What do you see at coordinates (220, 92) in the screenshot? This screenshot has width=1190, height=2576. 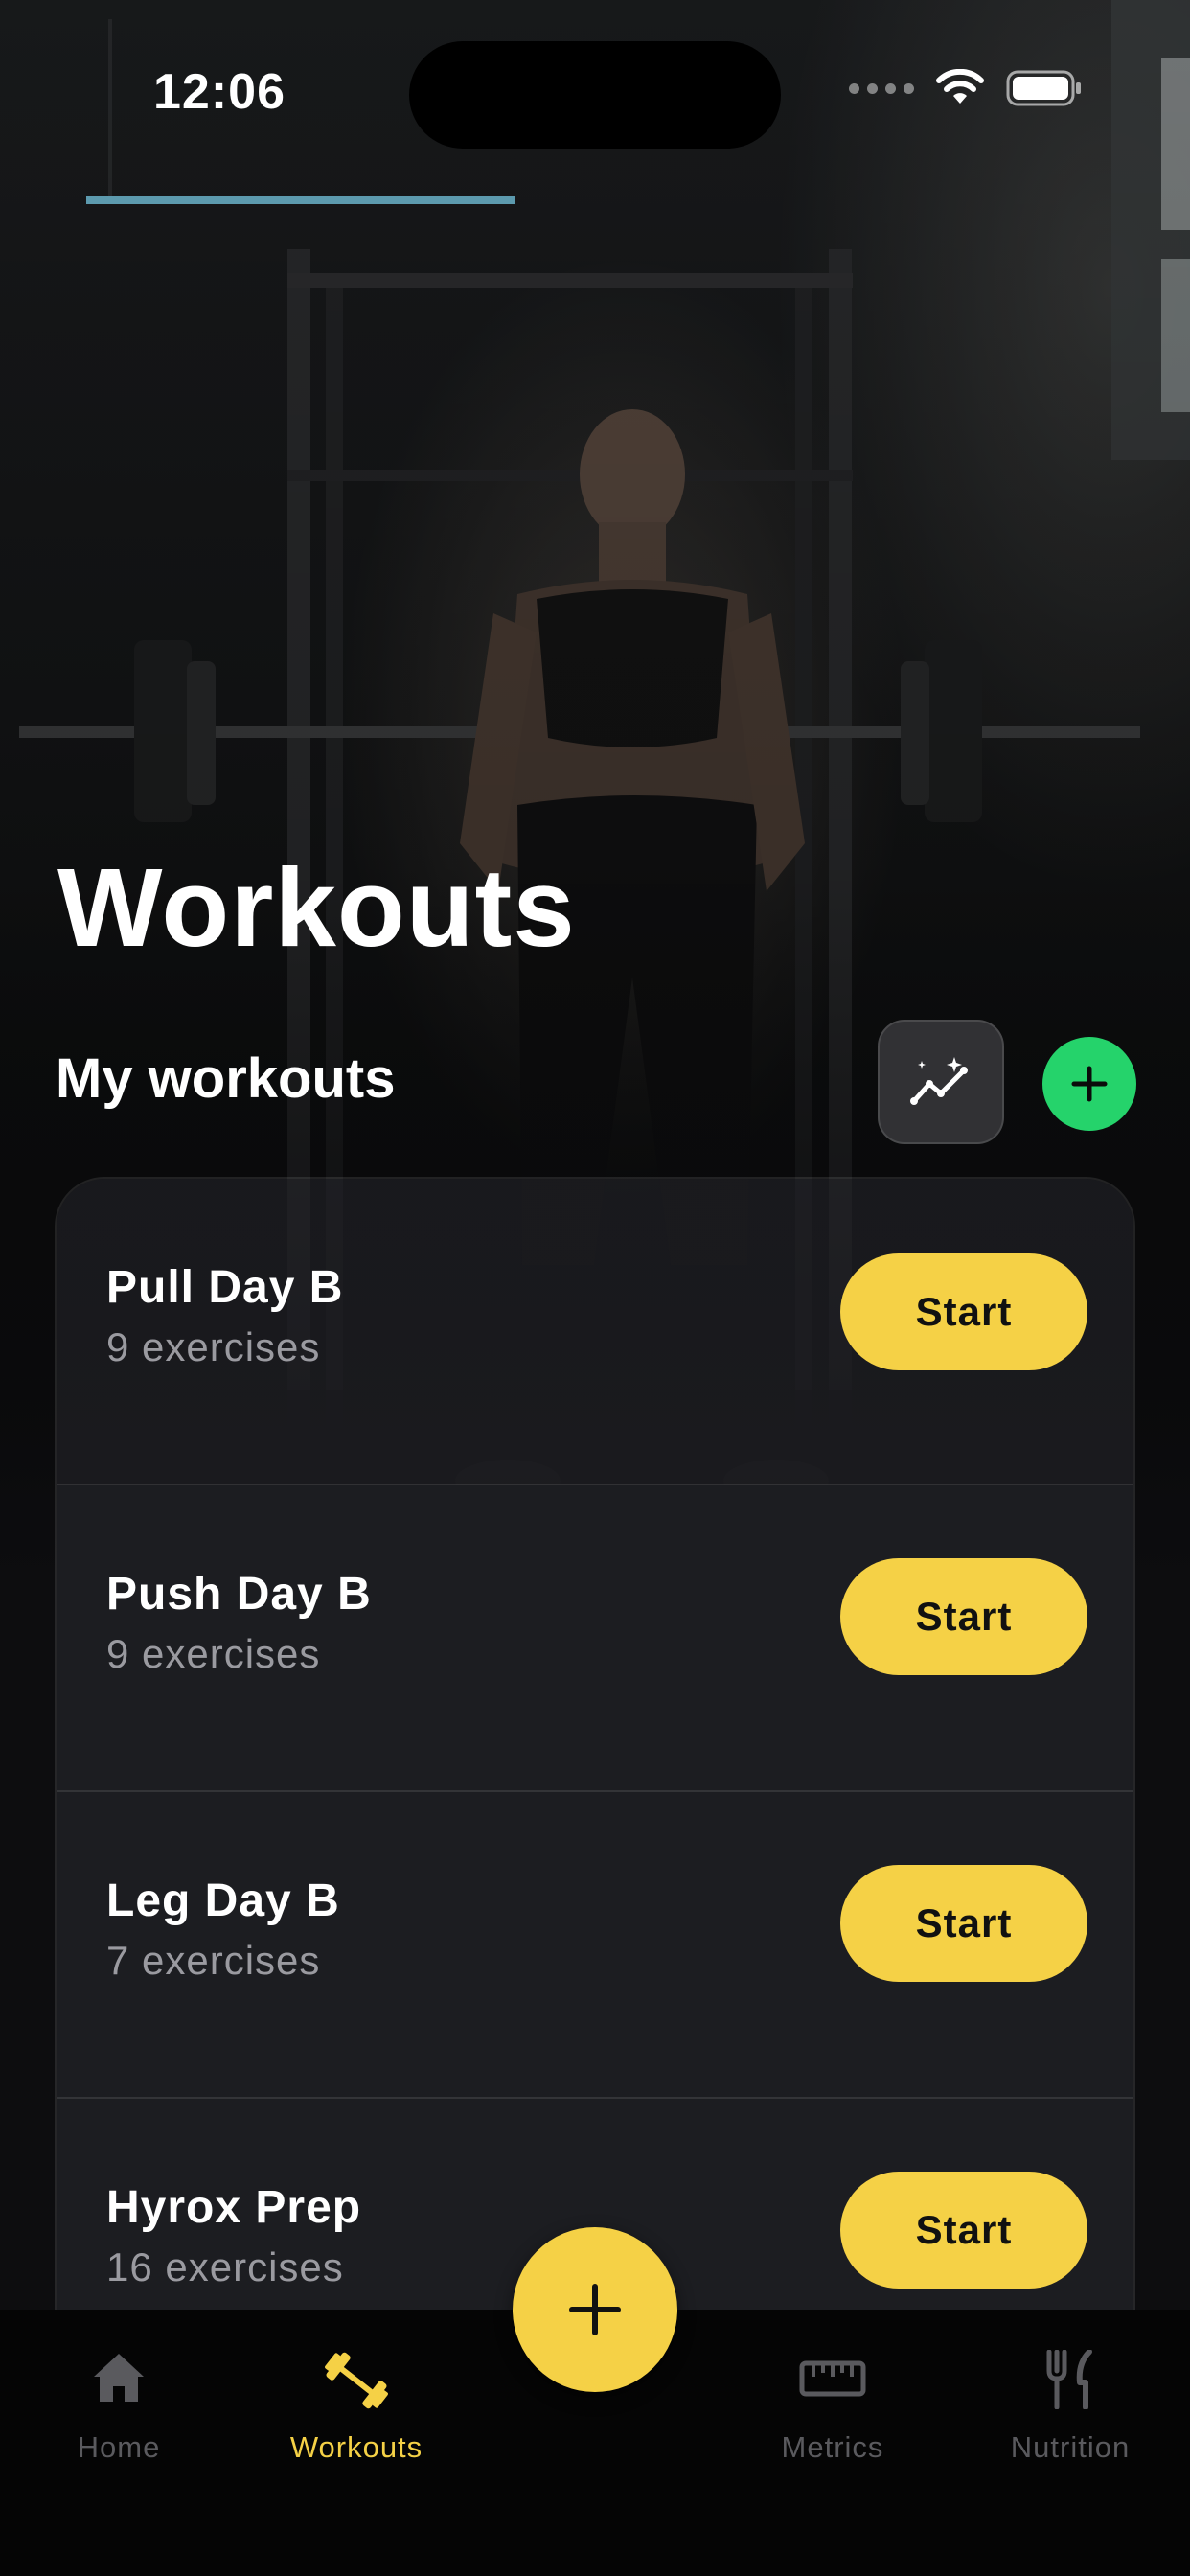 I see `status-time: 12:06` at bounding box center [220, 92].